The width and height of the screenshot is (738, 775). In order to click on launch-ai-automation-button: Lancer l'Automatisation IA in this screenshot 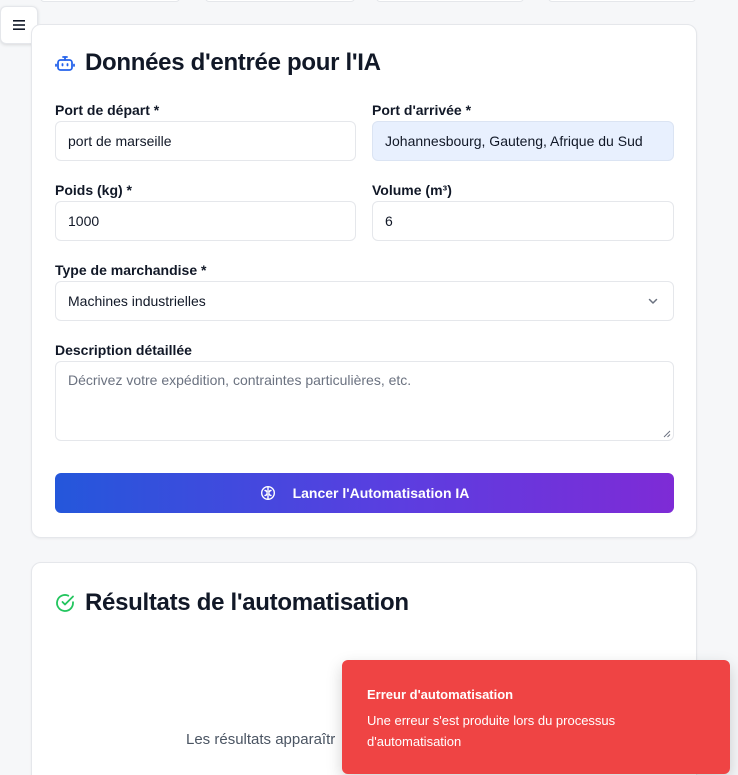, I will do `click(364, 493)`.